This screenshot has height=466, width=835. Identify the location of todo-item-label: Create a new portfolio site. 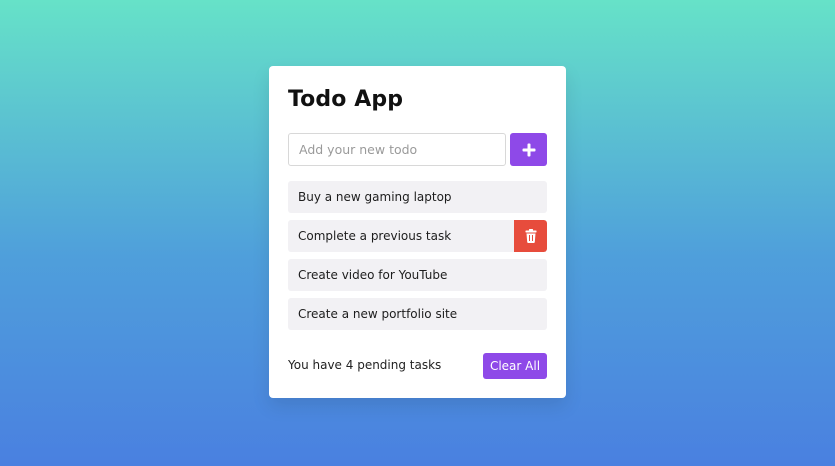
(378, 314).